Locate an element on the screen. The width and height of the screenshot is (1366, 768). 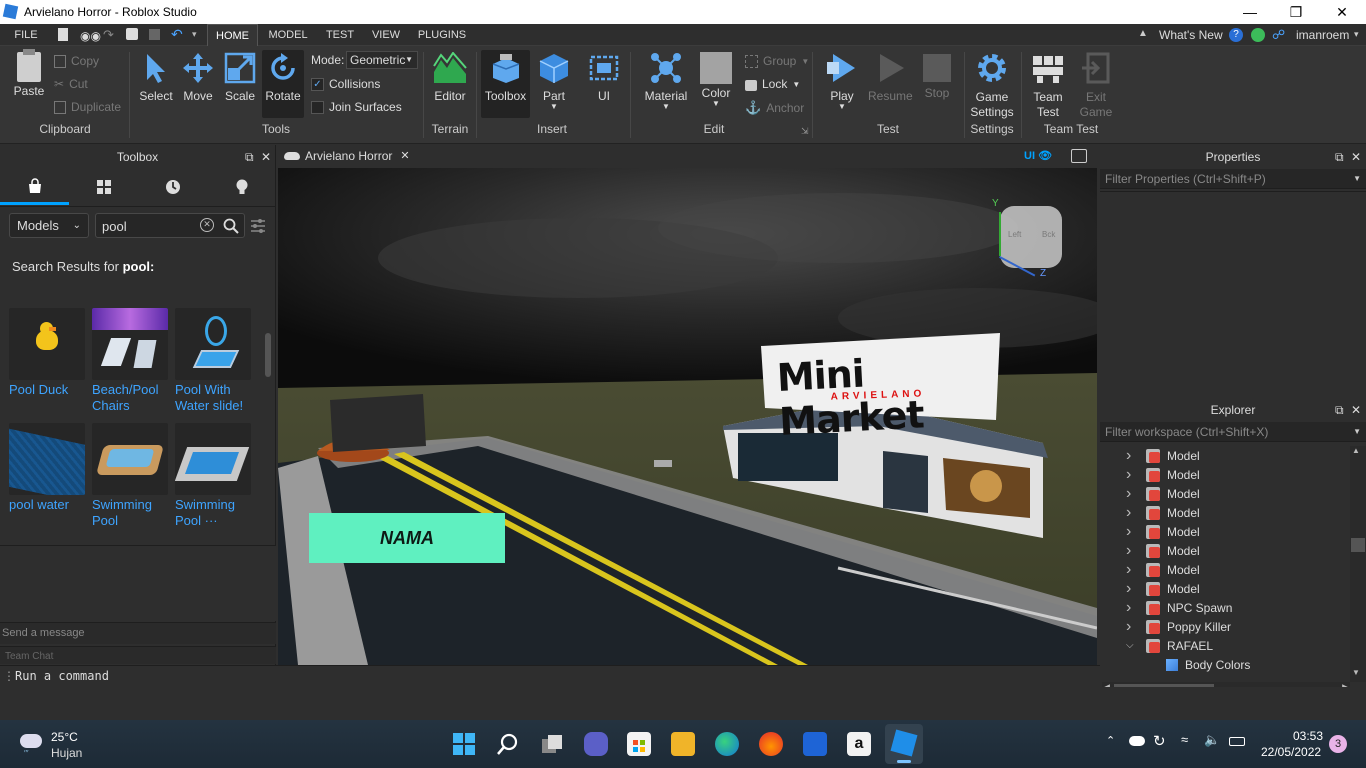
collisions-checkbox: ✓ Collisions is located at coordinates (345, 84).